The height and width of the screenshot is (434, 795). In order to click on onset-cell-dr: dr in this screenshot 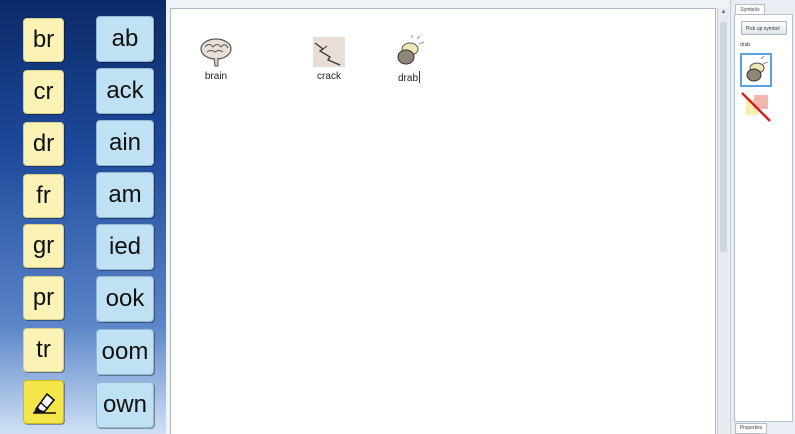, I will do `click(43, 144)`.